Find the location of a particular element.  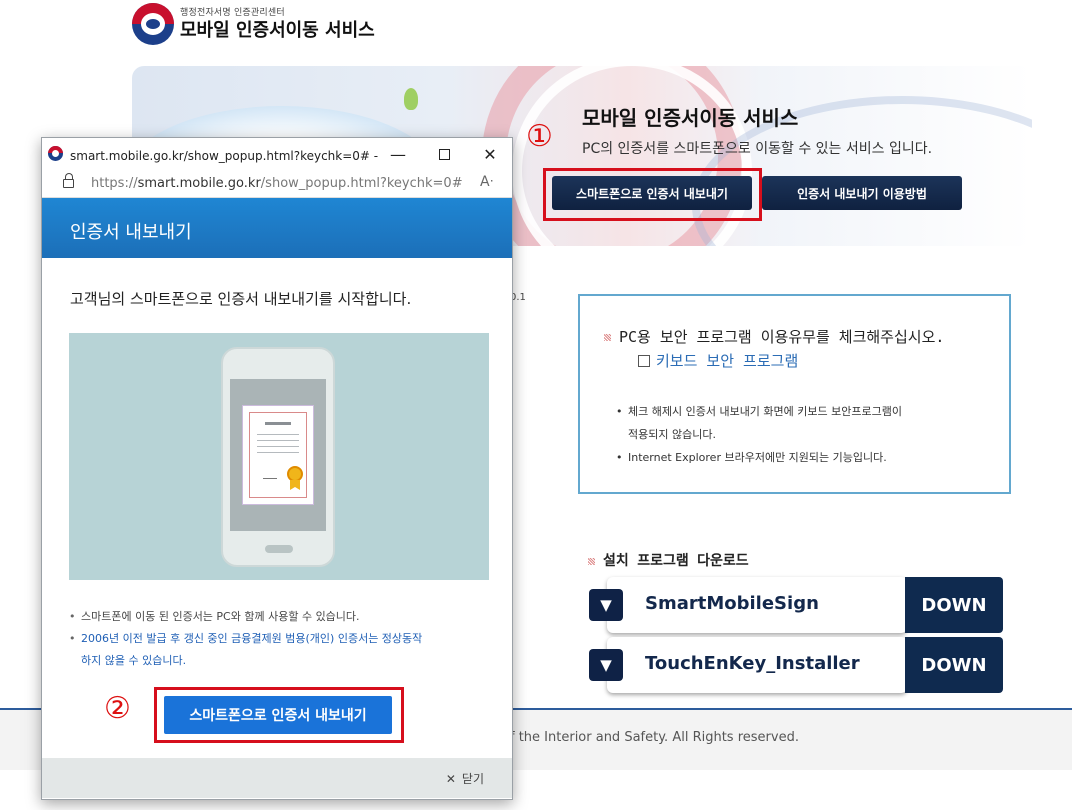

popup-header-title: 인증서 내보내기 is located at coordinates (131, 232).